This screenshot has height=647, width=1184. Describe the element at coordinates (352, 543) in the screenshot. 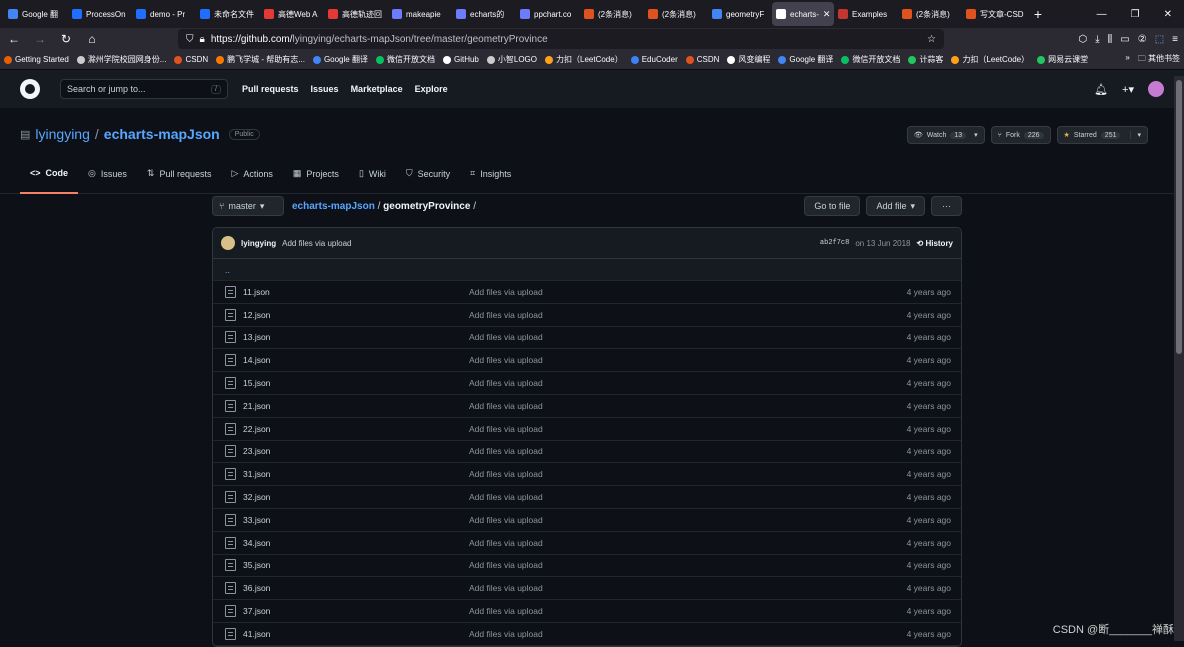

I see `file-name-link: 34.json` at that location.